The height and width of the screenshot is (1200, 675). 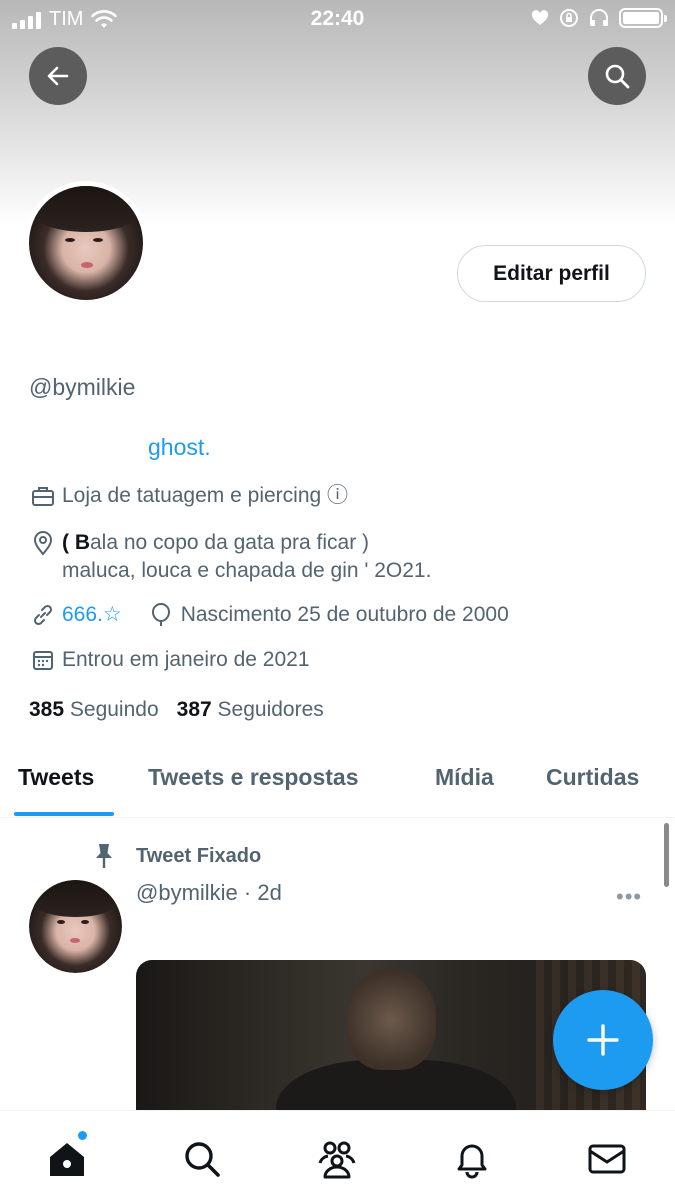 I want to click on followers-label: Seguidores, so click(x=270, y=709).